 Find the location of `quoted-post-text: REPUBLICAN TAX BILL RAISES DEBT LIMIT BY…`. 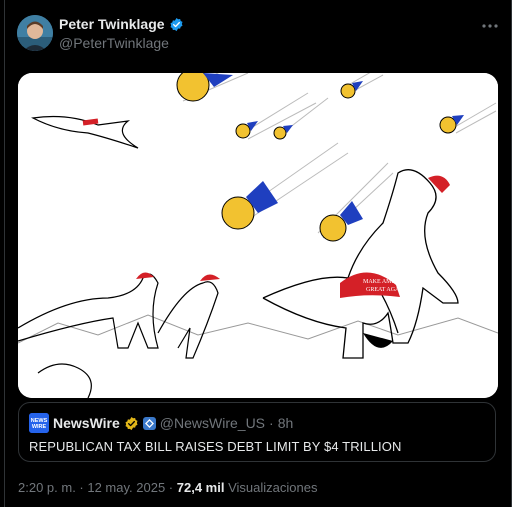

quoted-post-text: REPUBLICAN TAX BILL RAISES DEBT LIMIT BY… is located at coordinates (215, 446).